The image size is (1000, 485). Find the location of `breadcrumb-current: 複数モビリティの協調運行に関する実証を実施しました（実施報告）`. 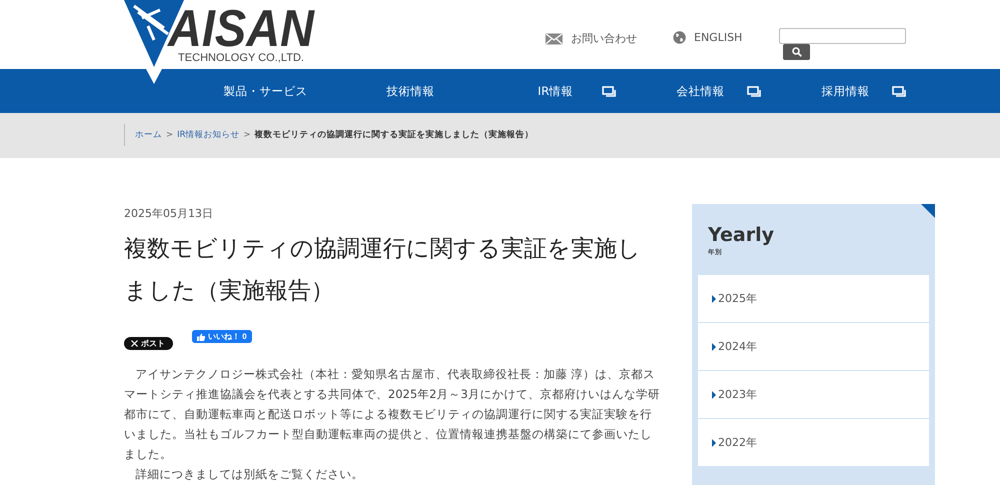

breadcrumb-current: 複数モビリティの協調運行に関する実証を実施しました（実施報告） is located at coordinates (394, 135).